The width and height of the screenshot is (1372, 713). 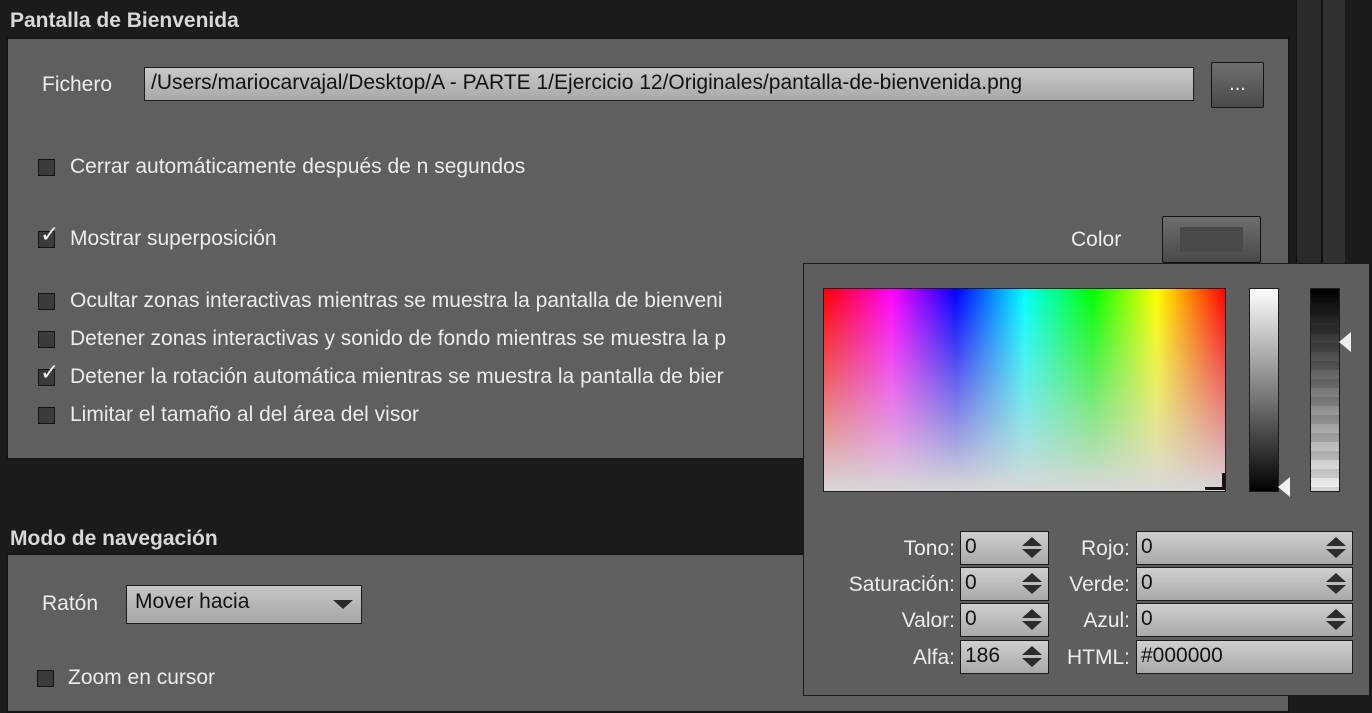 I want to click on color-swatch-button, so click(x=1211, y=239).